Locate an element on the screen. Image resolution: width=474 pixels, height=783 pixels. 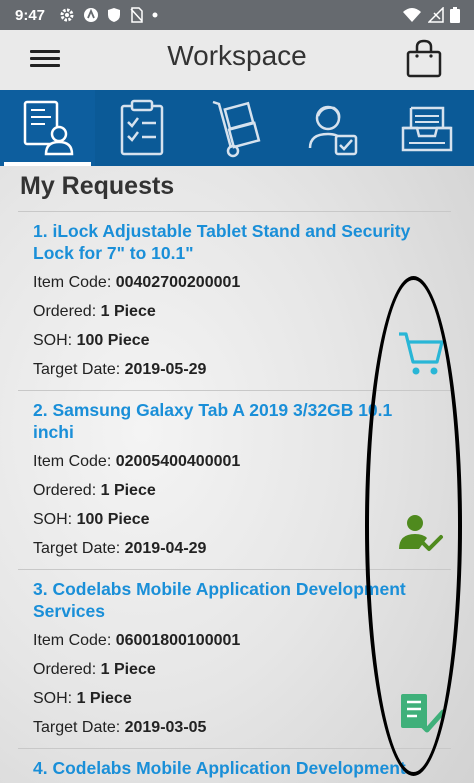
tab-my-requests is located at coordinates (47, 128).